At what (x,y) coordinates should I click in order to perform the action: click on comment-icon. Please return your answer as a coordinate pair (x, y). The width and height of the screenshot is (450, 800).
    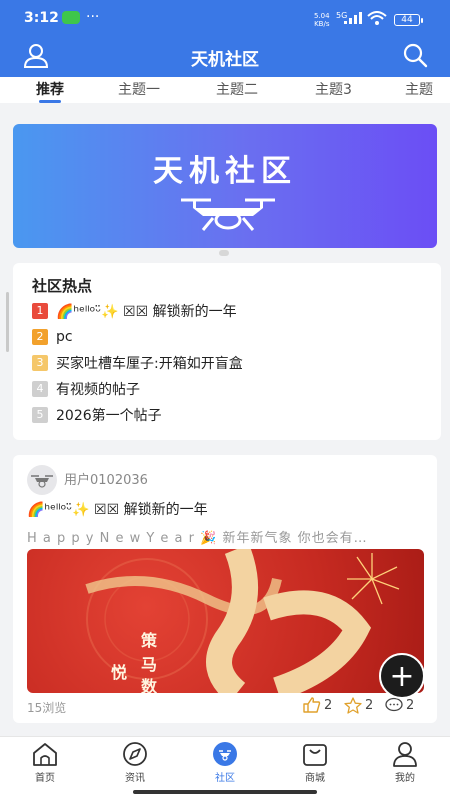
    Looking at the image, I should click on (394, 704).